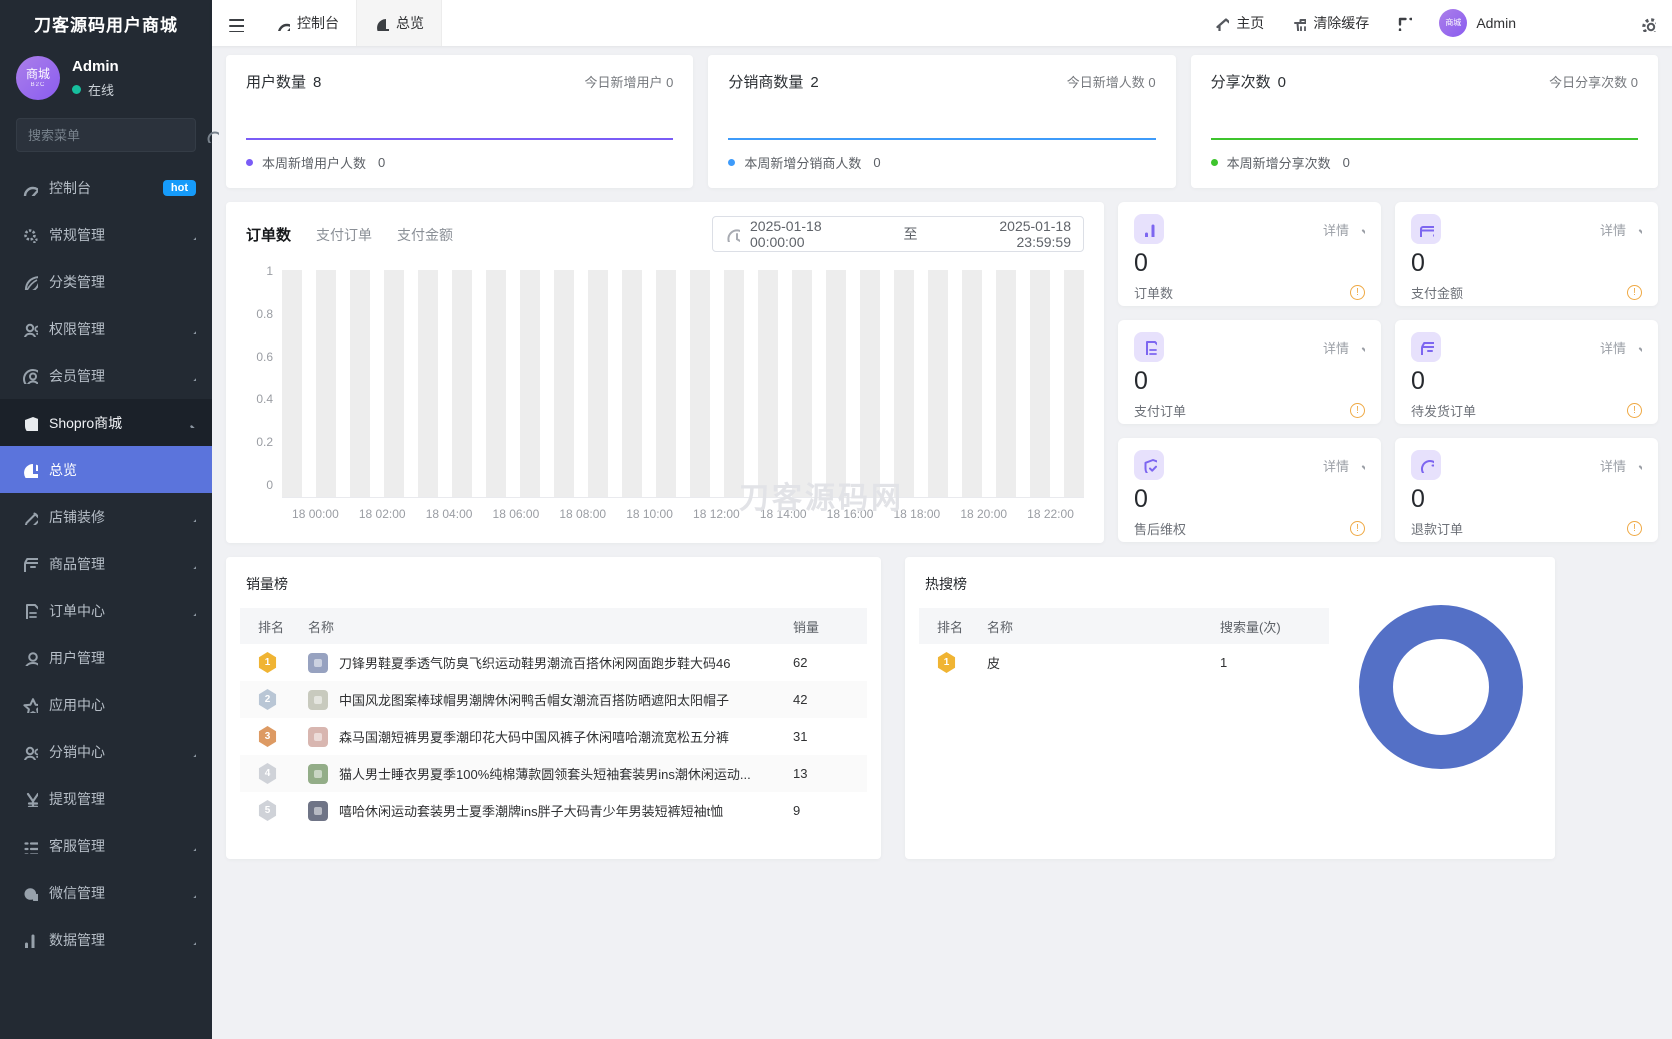 The image size is (1672, 1039). Describe the element at coordinates (800, 662) in the screenshot. I see `value-cell: 62` at that location.